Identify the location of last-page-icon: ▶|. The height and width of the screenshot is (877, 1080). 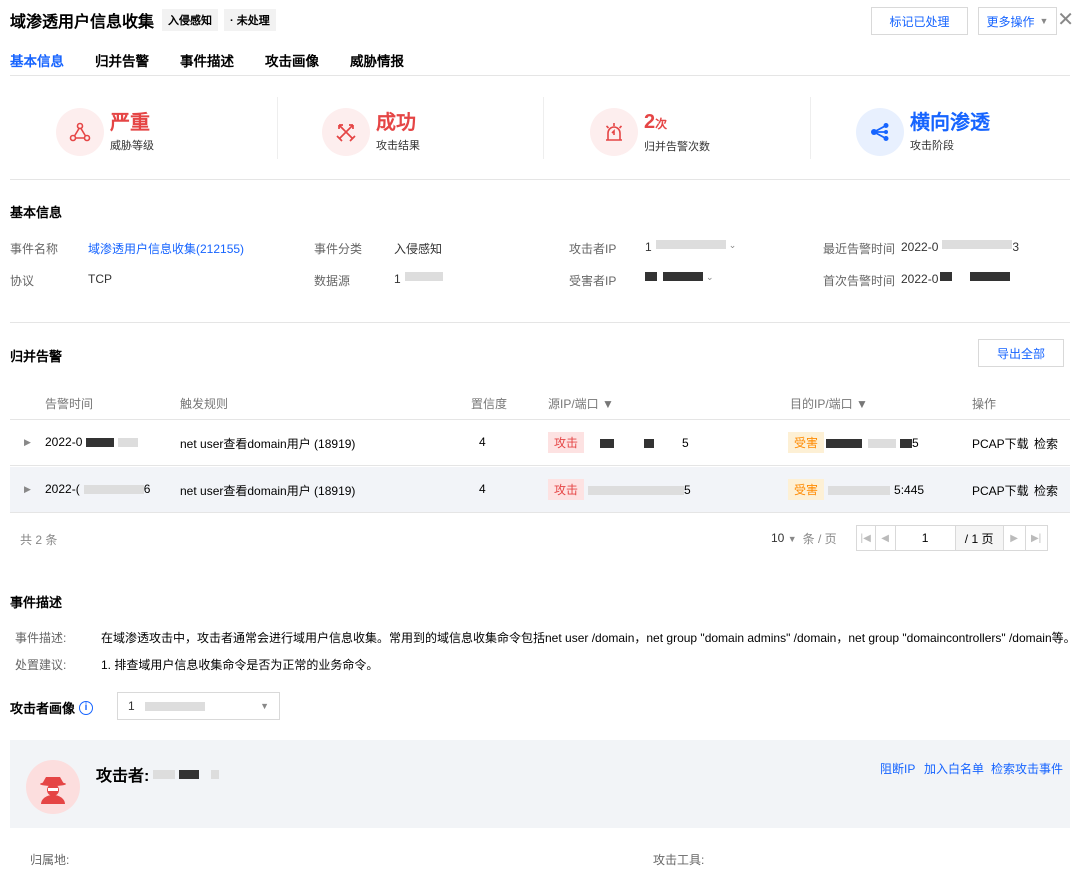
(1036, 538).